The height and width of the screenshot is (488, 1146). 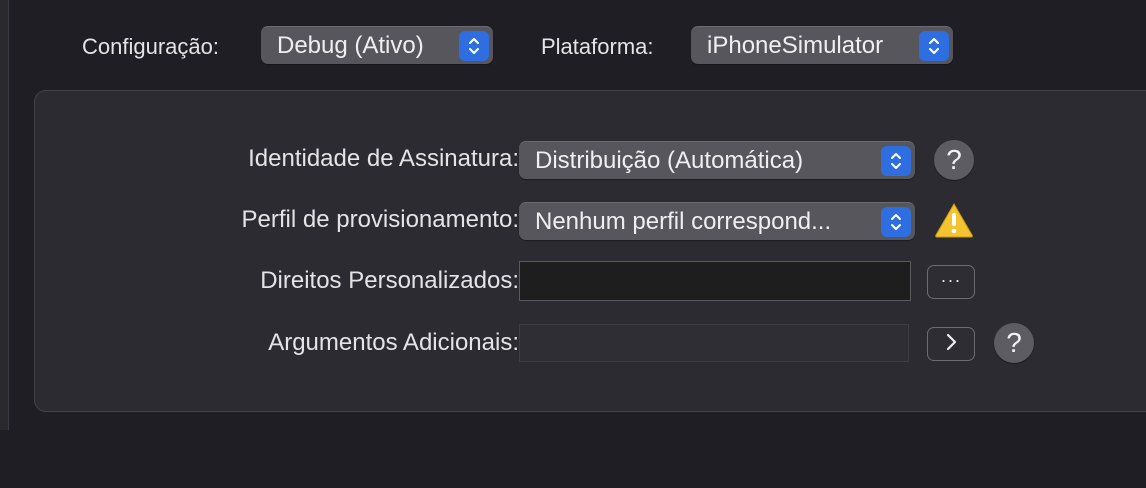 I want to click on signing-identity-popup: Distribuição (Automática), so click(x=717, y=160).